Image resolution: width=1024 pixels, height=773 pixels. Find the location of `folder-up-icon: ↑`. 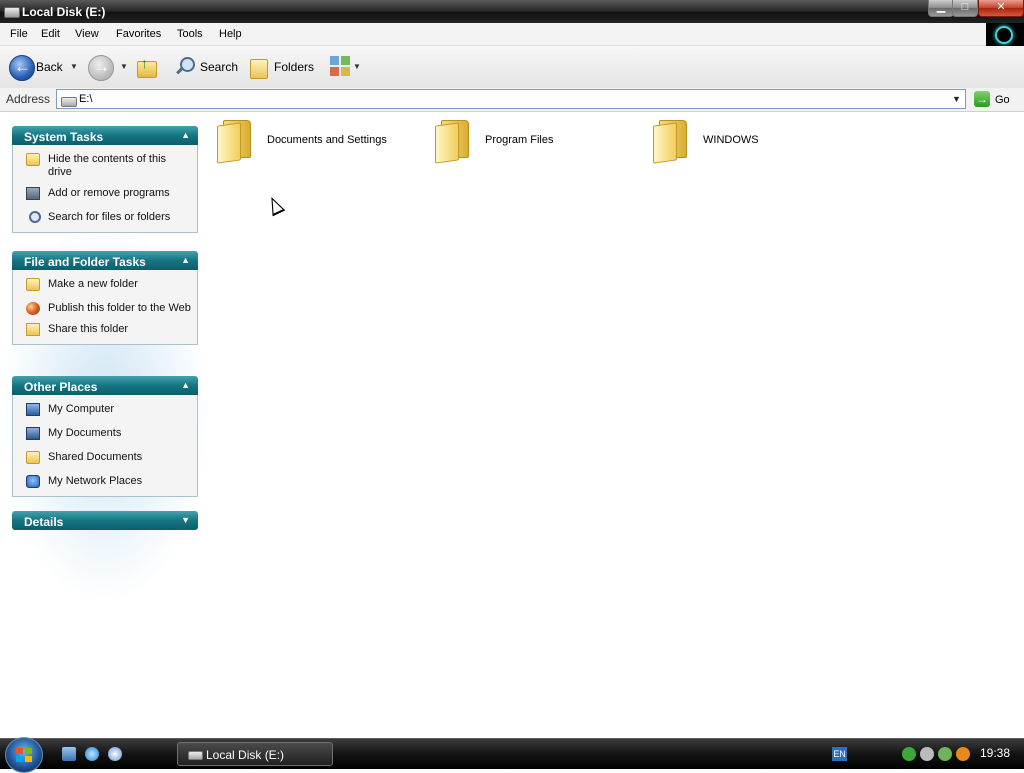

folder-up-icon: ↑ is located at coordinates (147, 66).